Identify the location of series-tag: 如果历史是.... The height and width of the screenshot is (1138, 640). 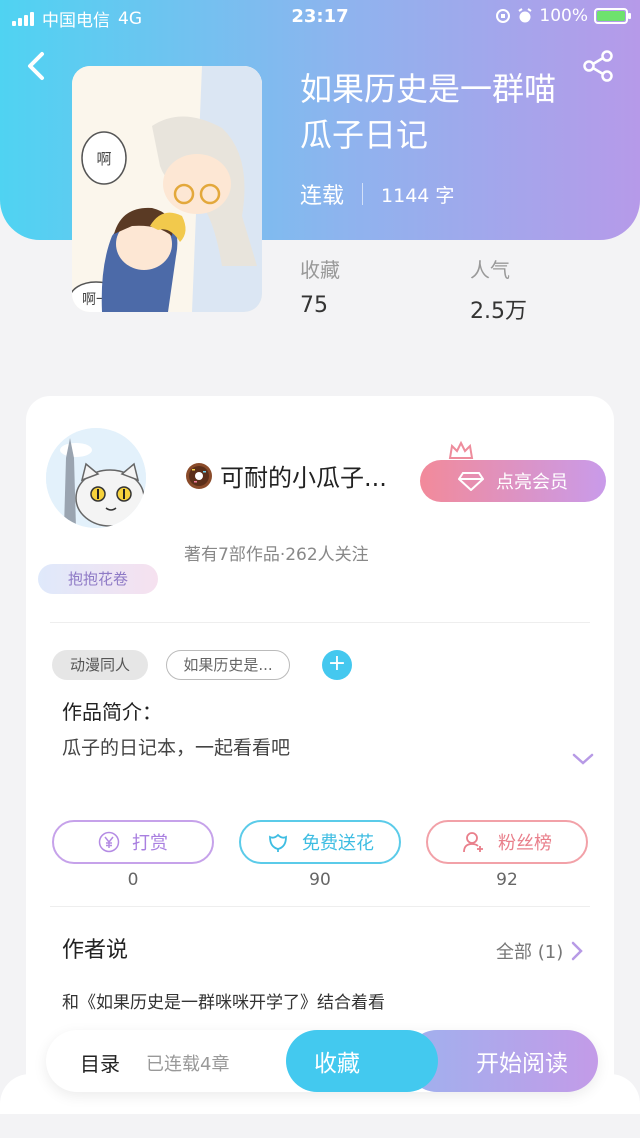
(228, 665).